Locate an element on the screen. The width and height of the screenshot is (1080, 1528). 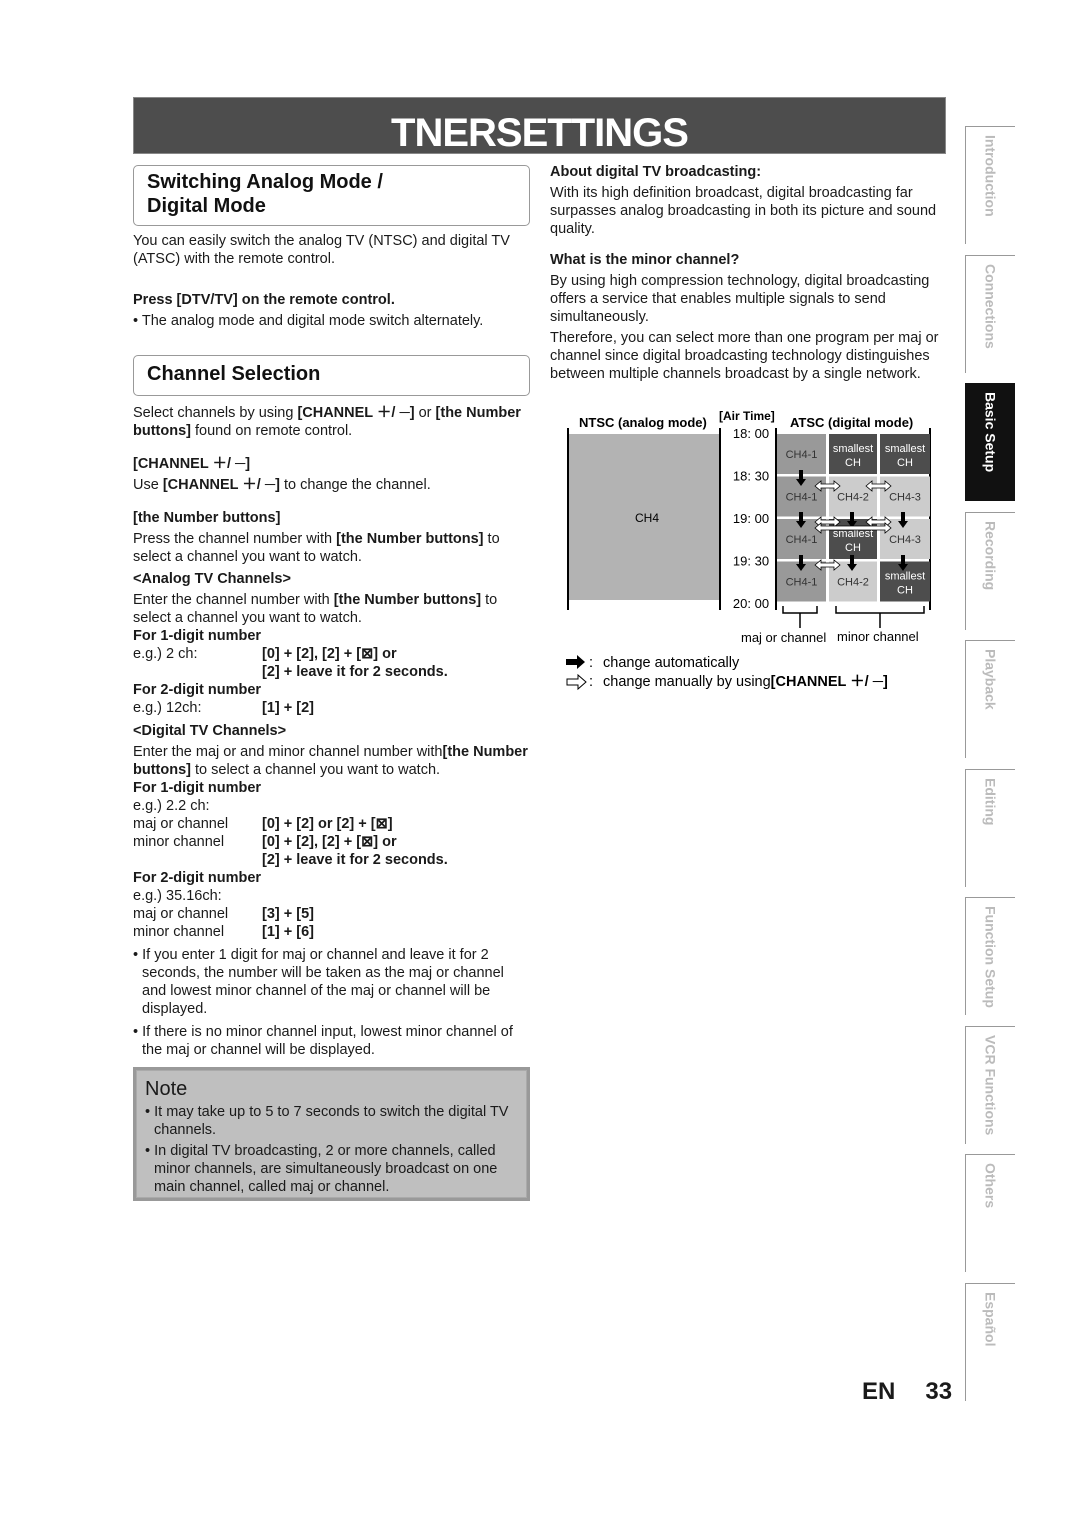
side-tab-label: Editing is located at coordinates (990, 801).